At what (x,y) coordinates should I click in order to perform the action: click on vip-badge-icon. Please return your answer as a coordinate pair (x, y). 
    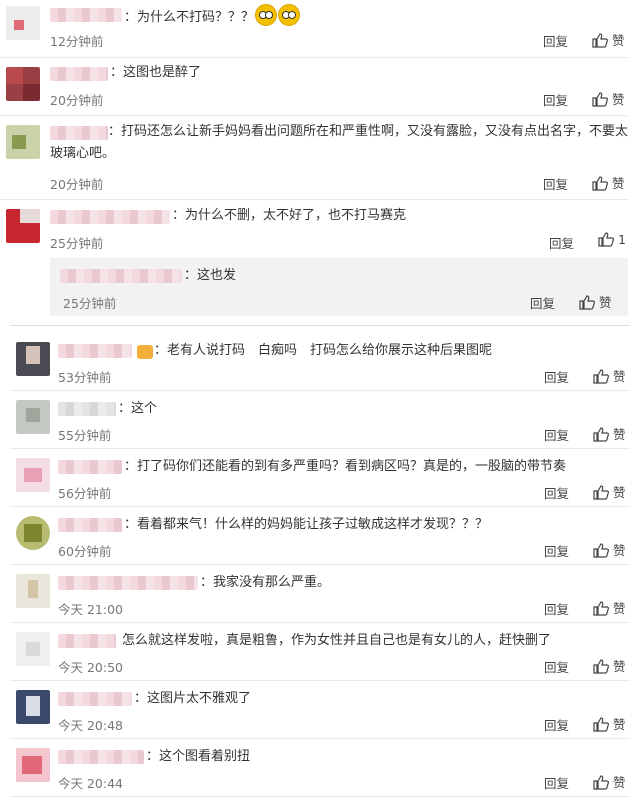
    Looking at the image, I should click on (145, 352).